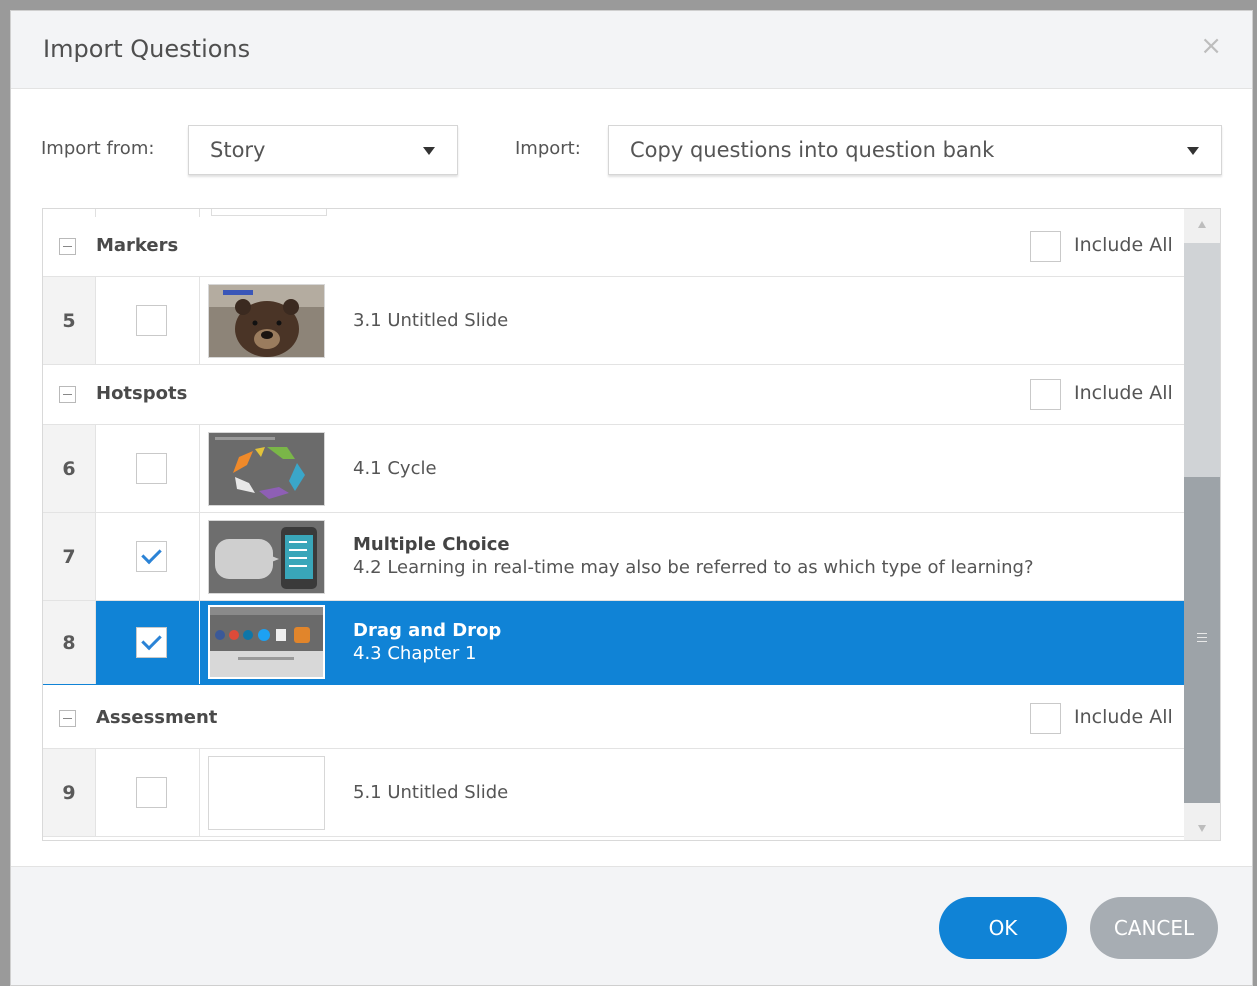  What do you see at coordinates (1003, 928) in the screenshot?
I see `ok-button: OK` at bounding box center [1003, 928].